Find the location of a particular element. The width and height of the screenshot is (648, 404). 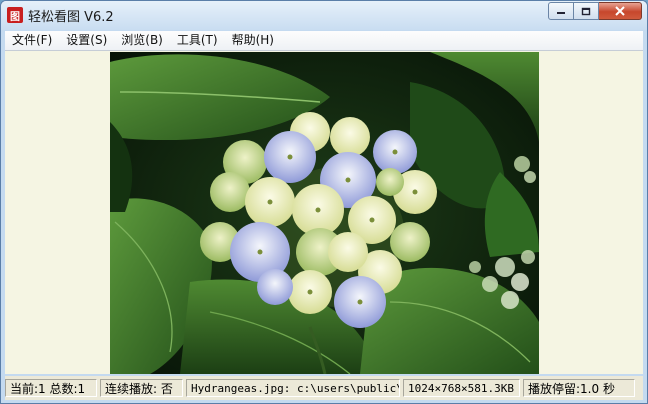

menu-file: 文件(F) is located at coordinates (32, 40).